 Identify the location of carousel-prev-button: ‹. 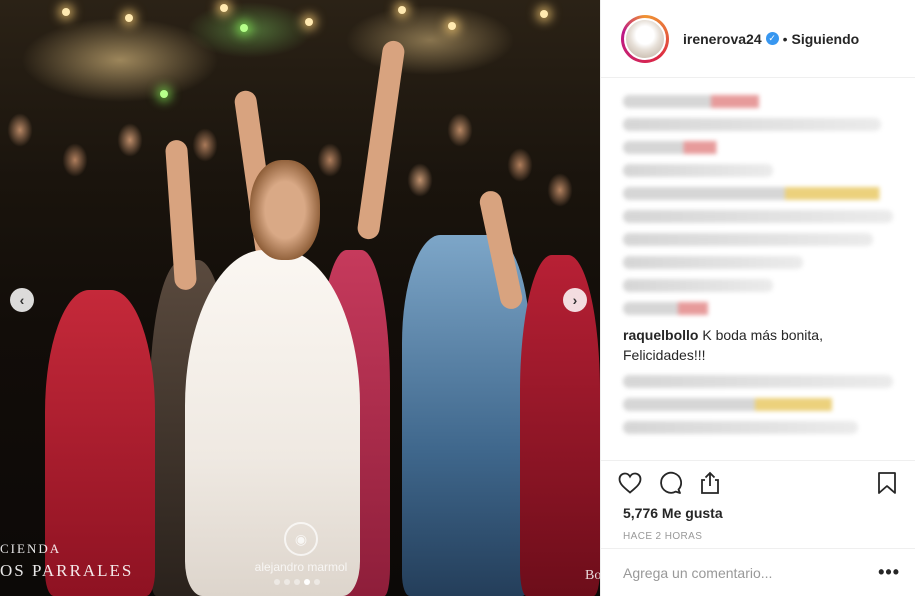
(22, 300).